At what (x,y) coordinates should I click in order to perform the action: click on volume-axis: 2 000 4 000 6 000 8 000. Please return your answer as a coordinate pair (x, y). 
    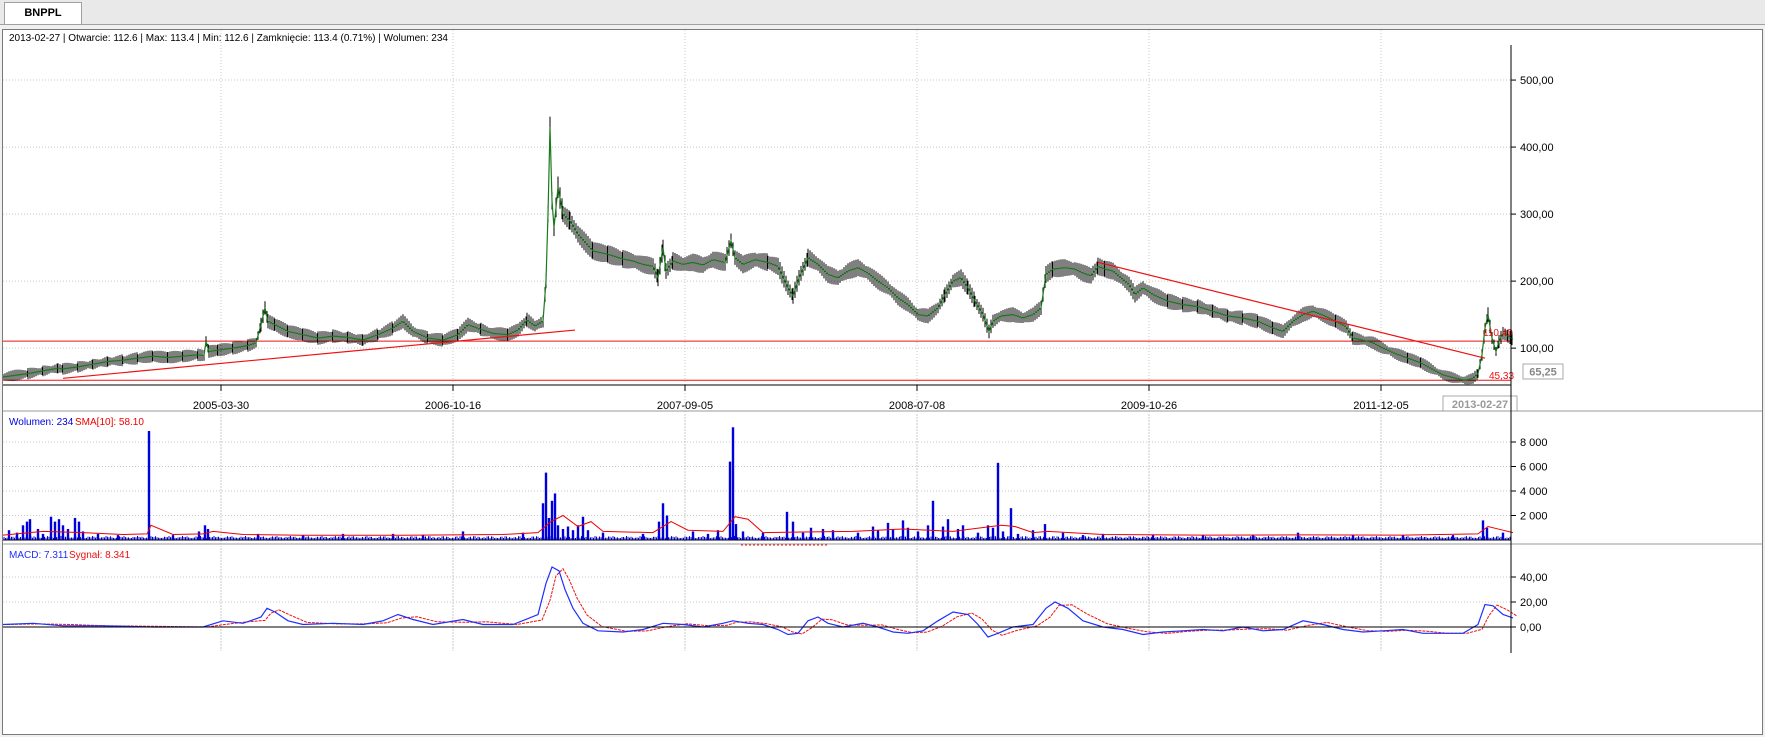
    Looking at the image, I should click on (775, 489).